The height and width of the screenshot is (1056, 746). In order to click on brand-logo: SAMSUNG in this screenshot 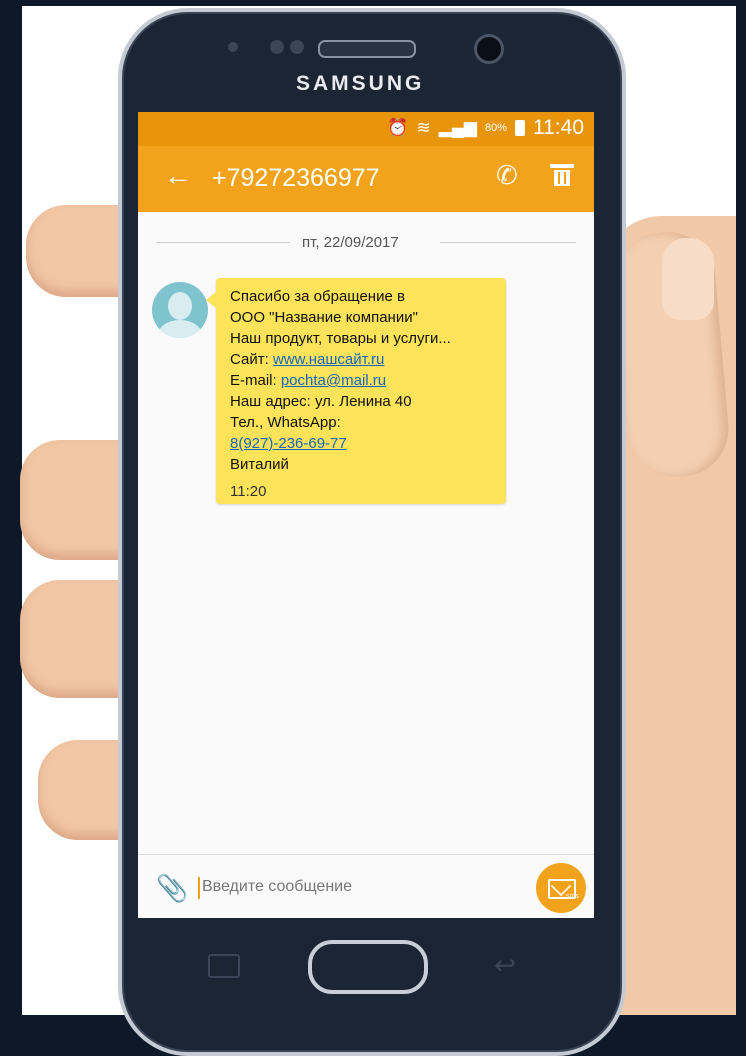, I will do `click(360, 83)`.